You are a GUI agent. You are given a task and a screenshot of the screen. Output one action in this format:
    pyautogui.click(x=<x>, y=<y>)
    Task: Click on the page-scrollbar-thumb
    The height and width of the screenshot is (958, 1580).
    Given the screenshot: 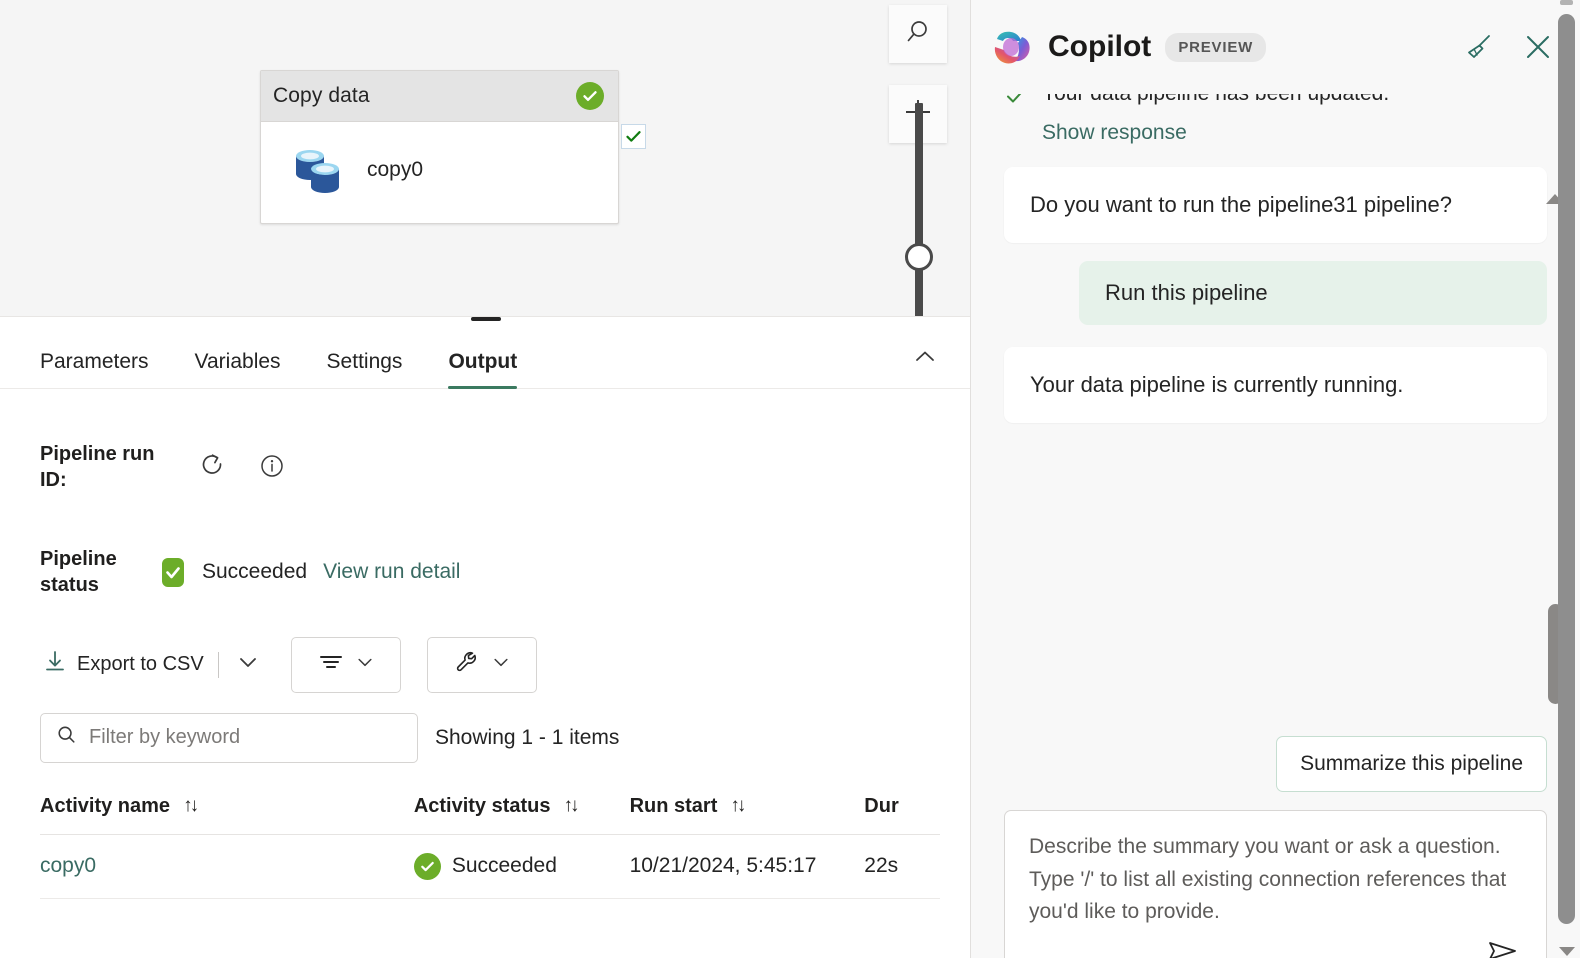 What is the action you would take?
    pyautogui.click(x=1566, y=469)
    